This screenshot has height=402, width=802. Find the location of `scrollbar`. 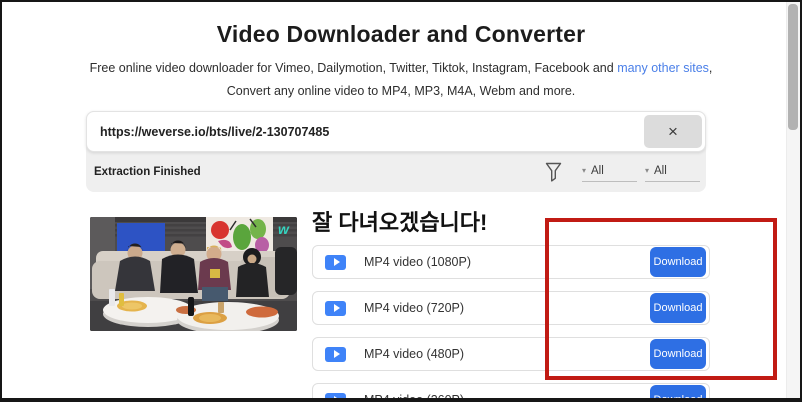

scrollbar is located at coordinates (793, 200).